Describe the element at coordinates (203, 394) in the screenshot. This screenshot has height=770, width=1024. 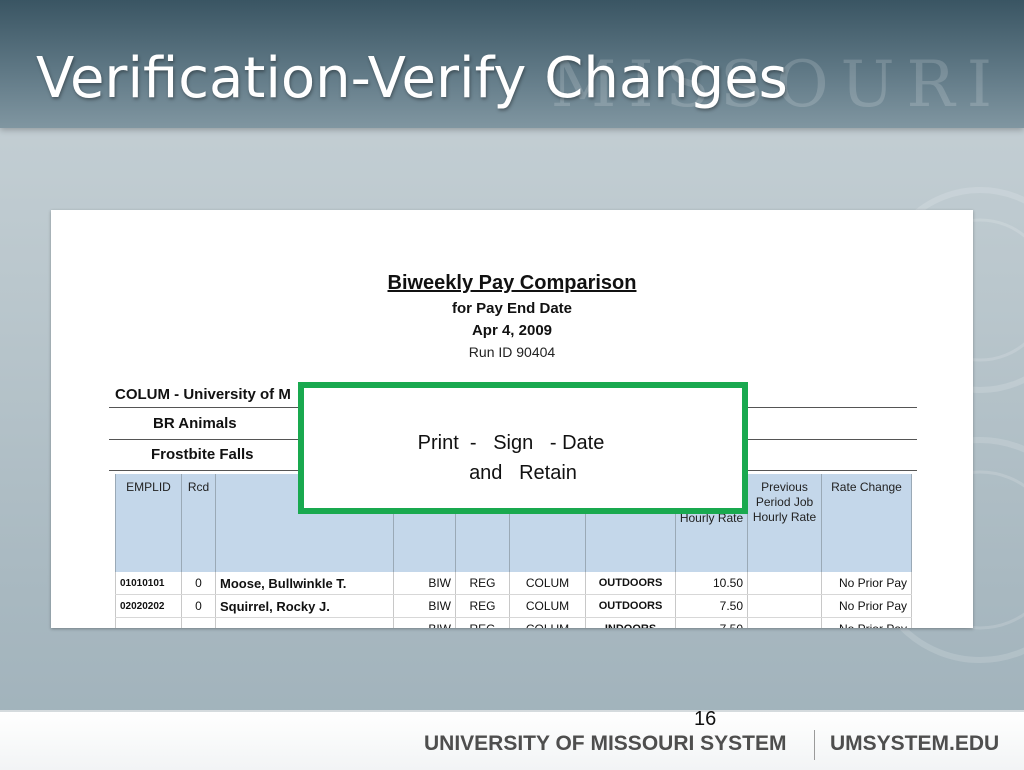
I see `org-level-campus: COLUM - University of M` at that location.